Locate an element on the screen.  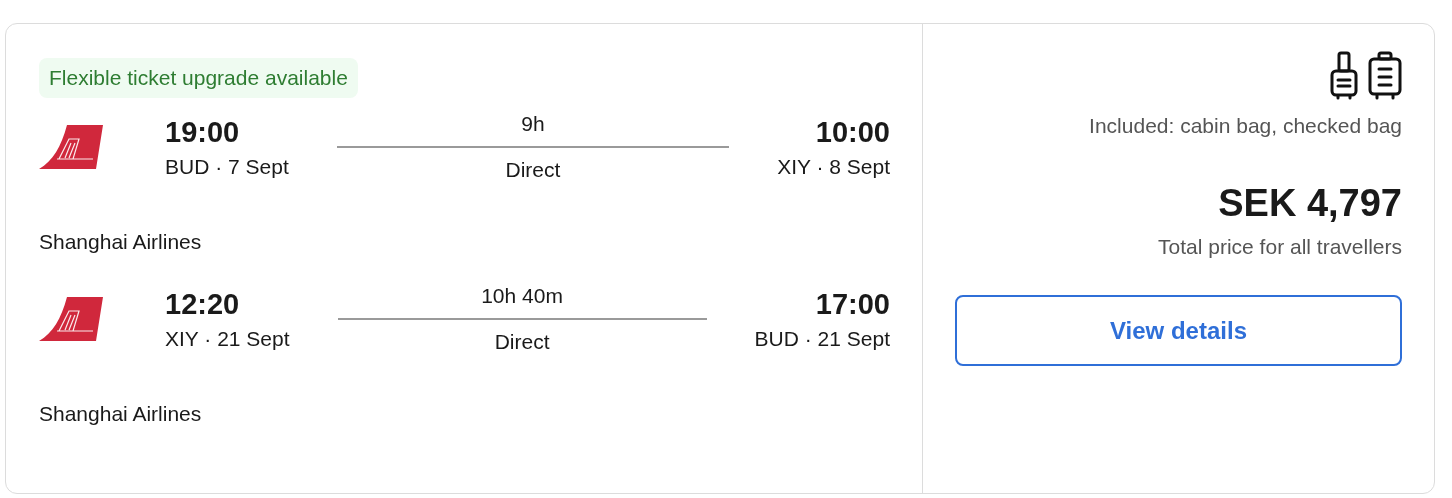
view-details-button: View details is located at coordinates (1178, 330).